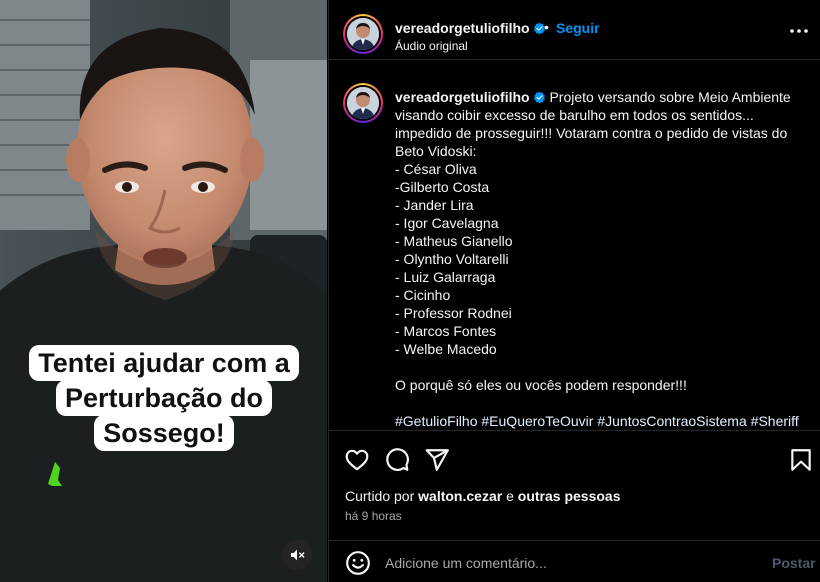  I want to click on caption-line: - Marcos Fontes, so click(446, 331).